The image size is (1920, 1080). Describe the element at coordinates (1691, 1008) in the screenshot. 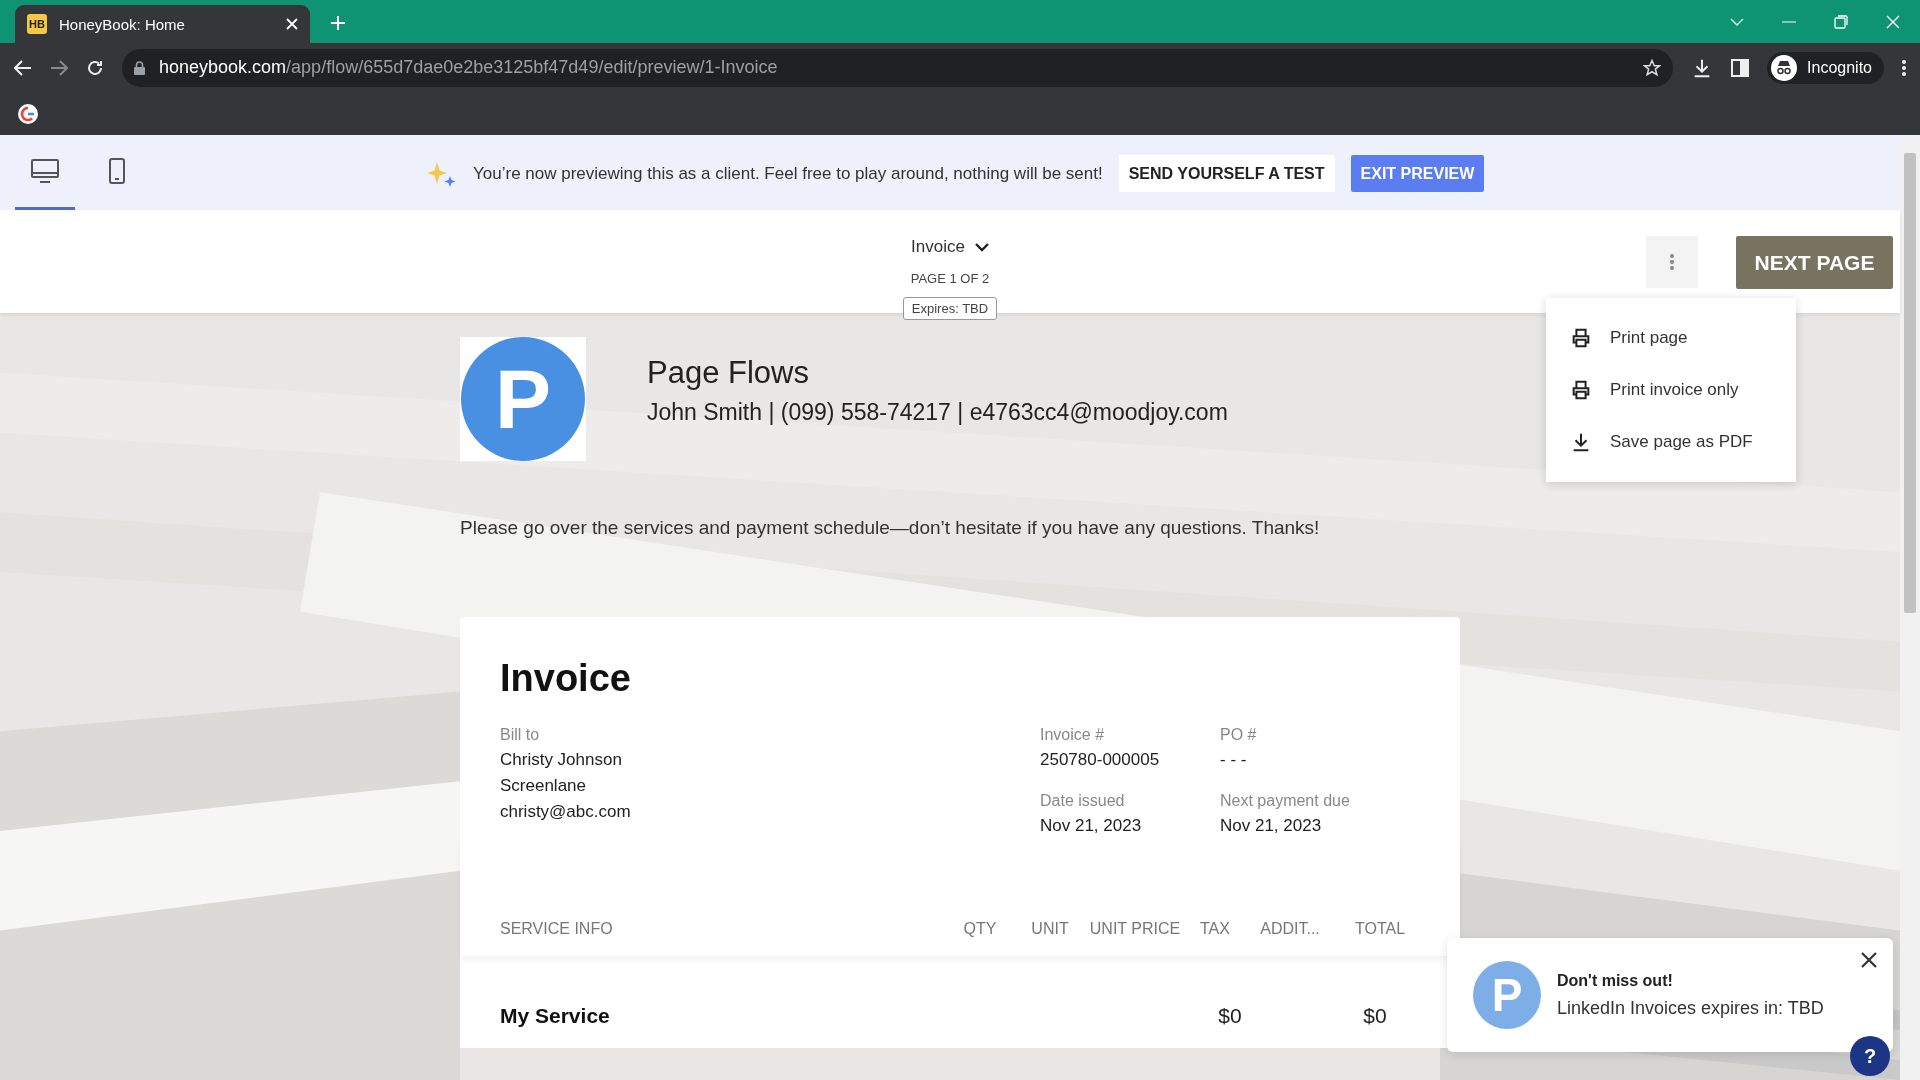

I see `toast-message: LinkedIn Invoices expires in: TBD` at that location.